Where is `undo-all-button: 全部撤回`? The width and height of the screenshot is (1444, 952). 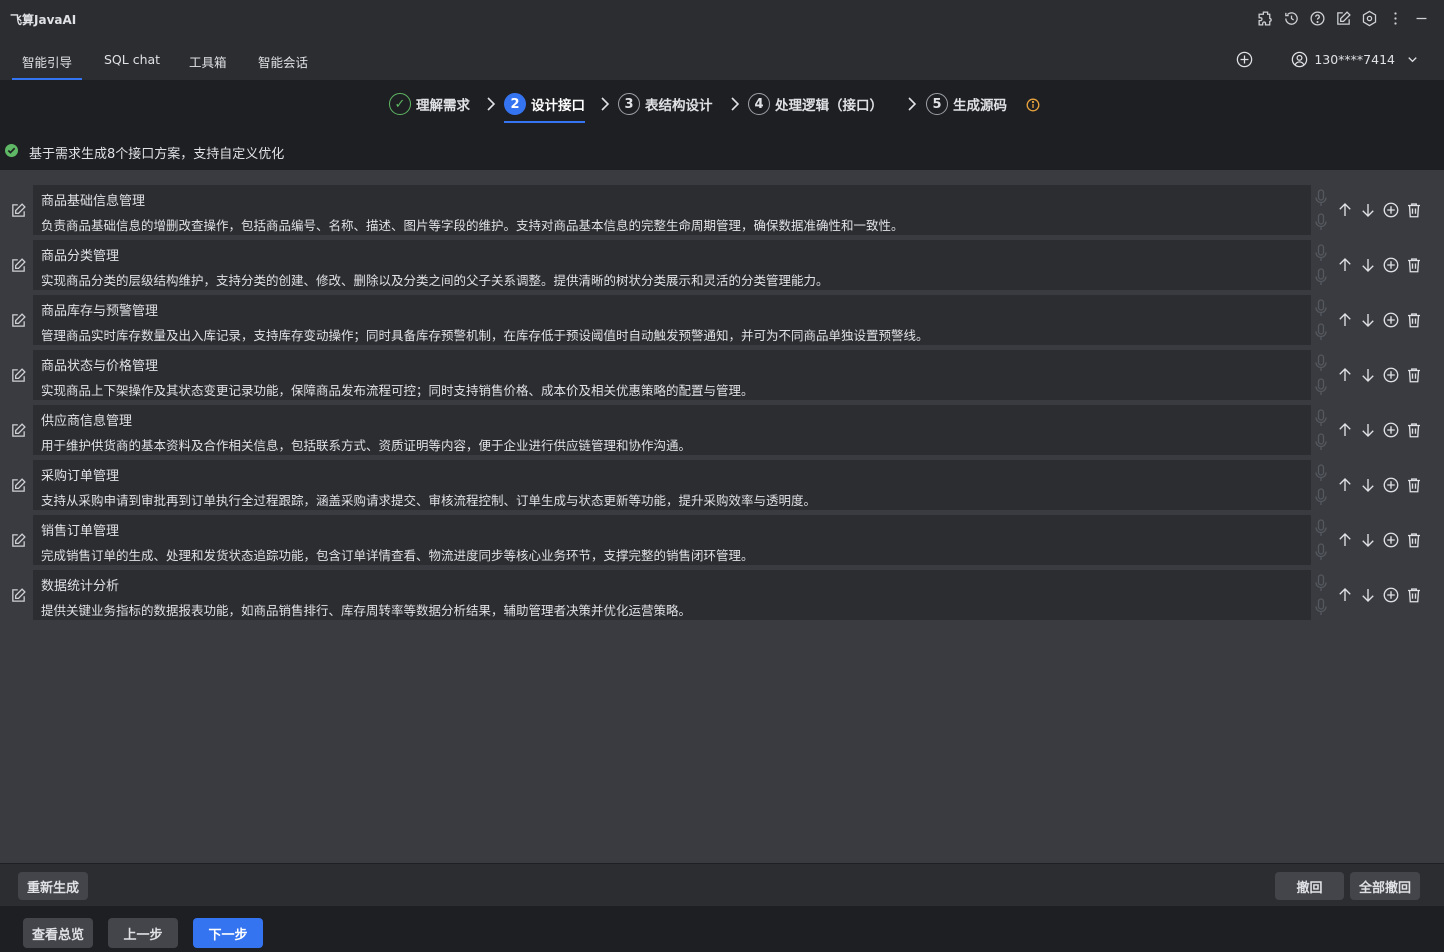 undo-all-button: 全部撤回 is located at coordinates (1385, 886).